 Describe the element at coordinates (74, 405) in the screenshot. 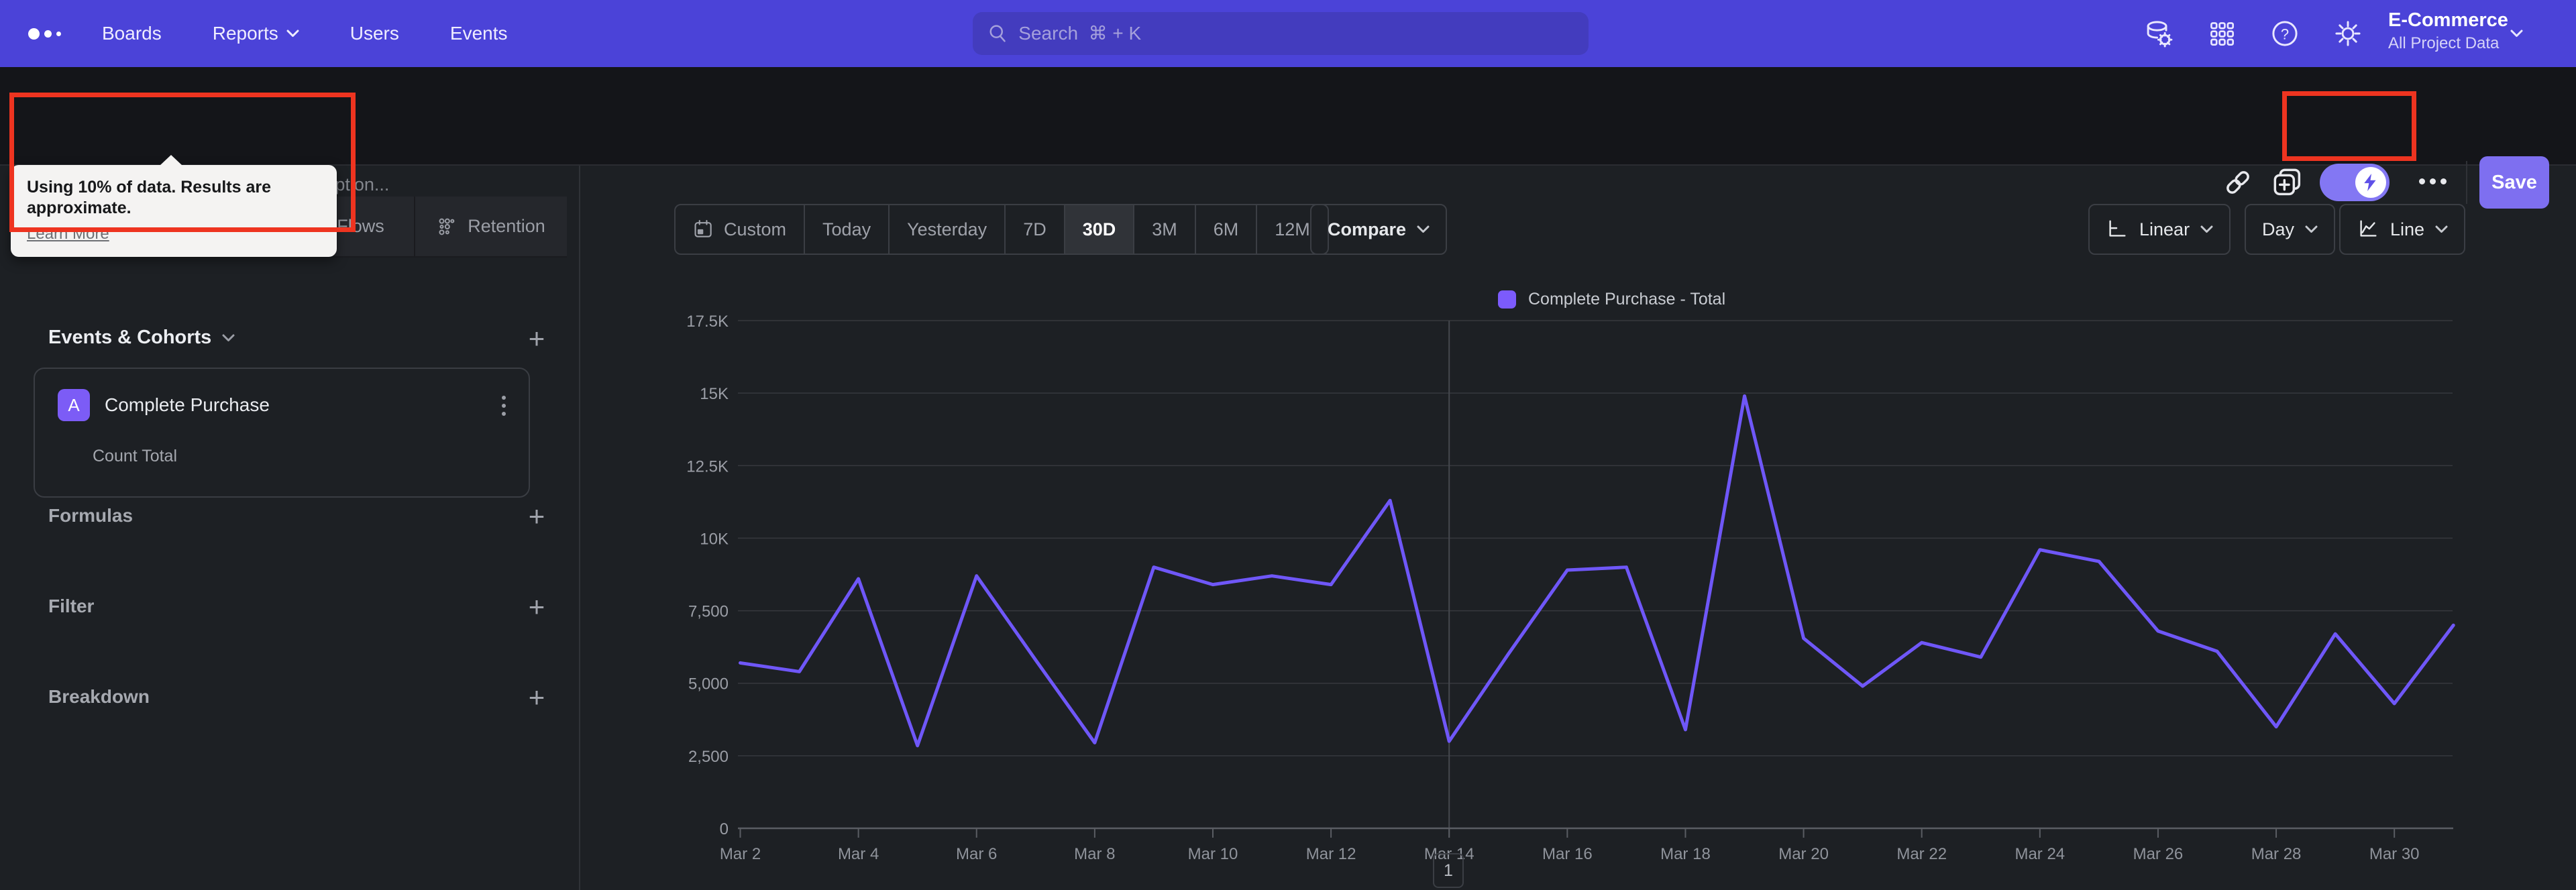

I see `event-letter-badge: A` at that location.